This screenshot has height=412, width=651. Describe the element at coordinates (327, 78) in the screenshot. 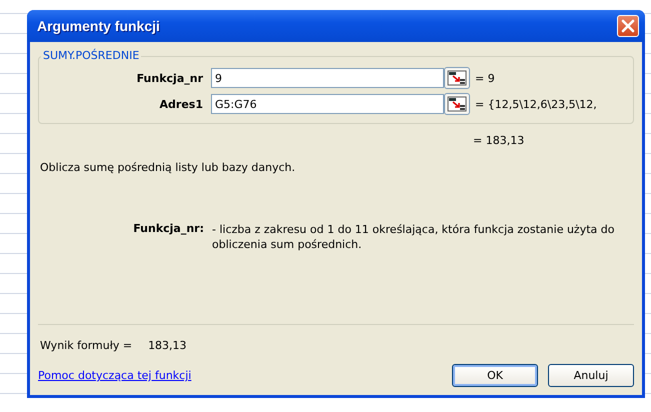

I see `input-field: 9` at that location.